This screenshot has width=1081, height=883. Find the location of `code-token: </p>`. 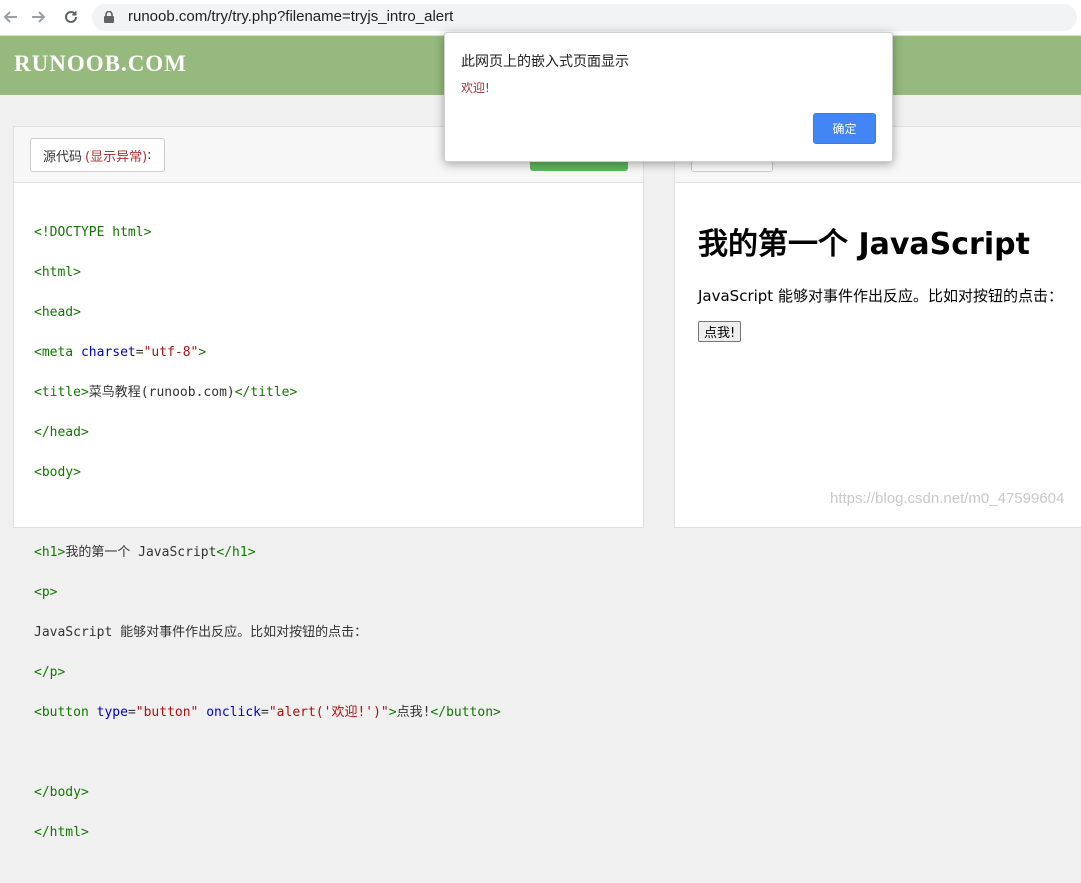

code-token: </p> is located at coordinates (50, 672).